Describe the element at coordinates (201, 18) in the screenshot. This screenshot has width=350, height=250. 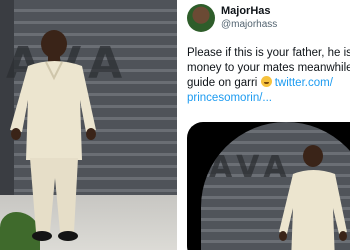
I see `avatar` at that location.